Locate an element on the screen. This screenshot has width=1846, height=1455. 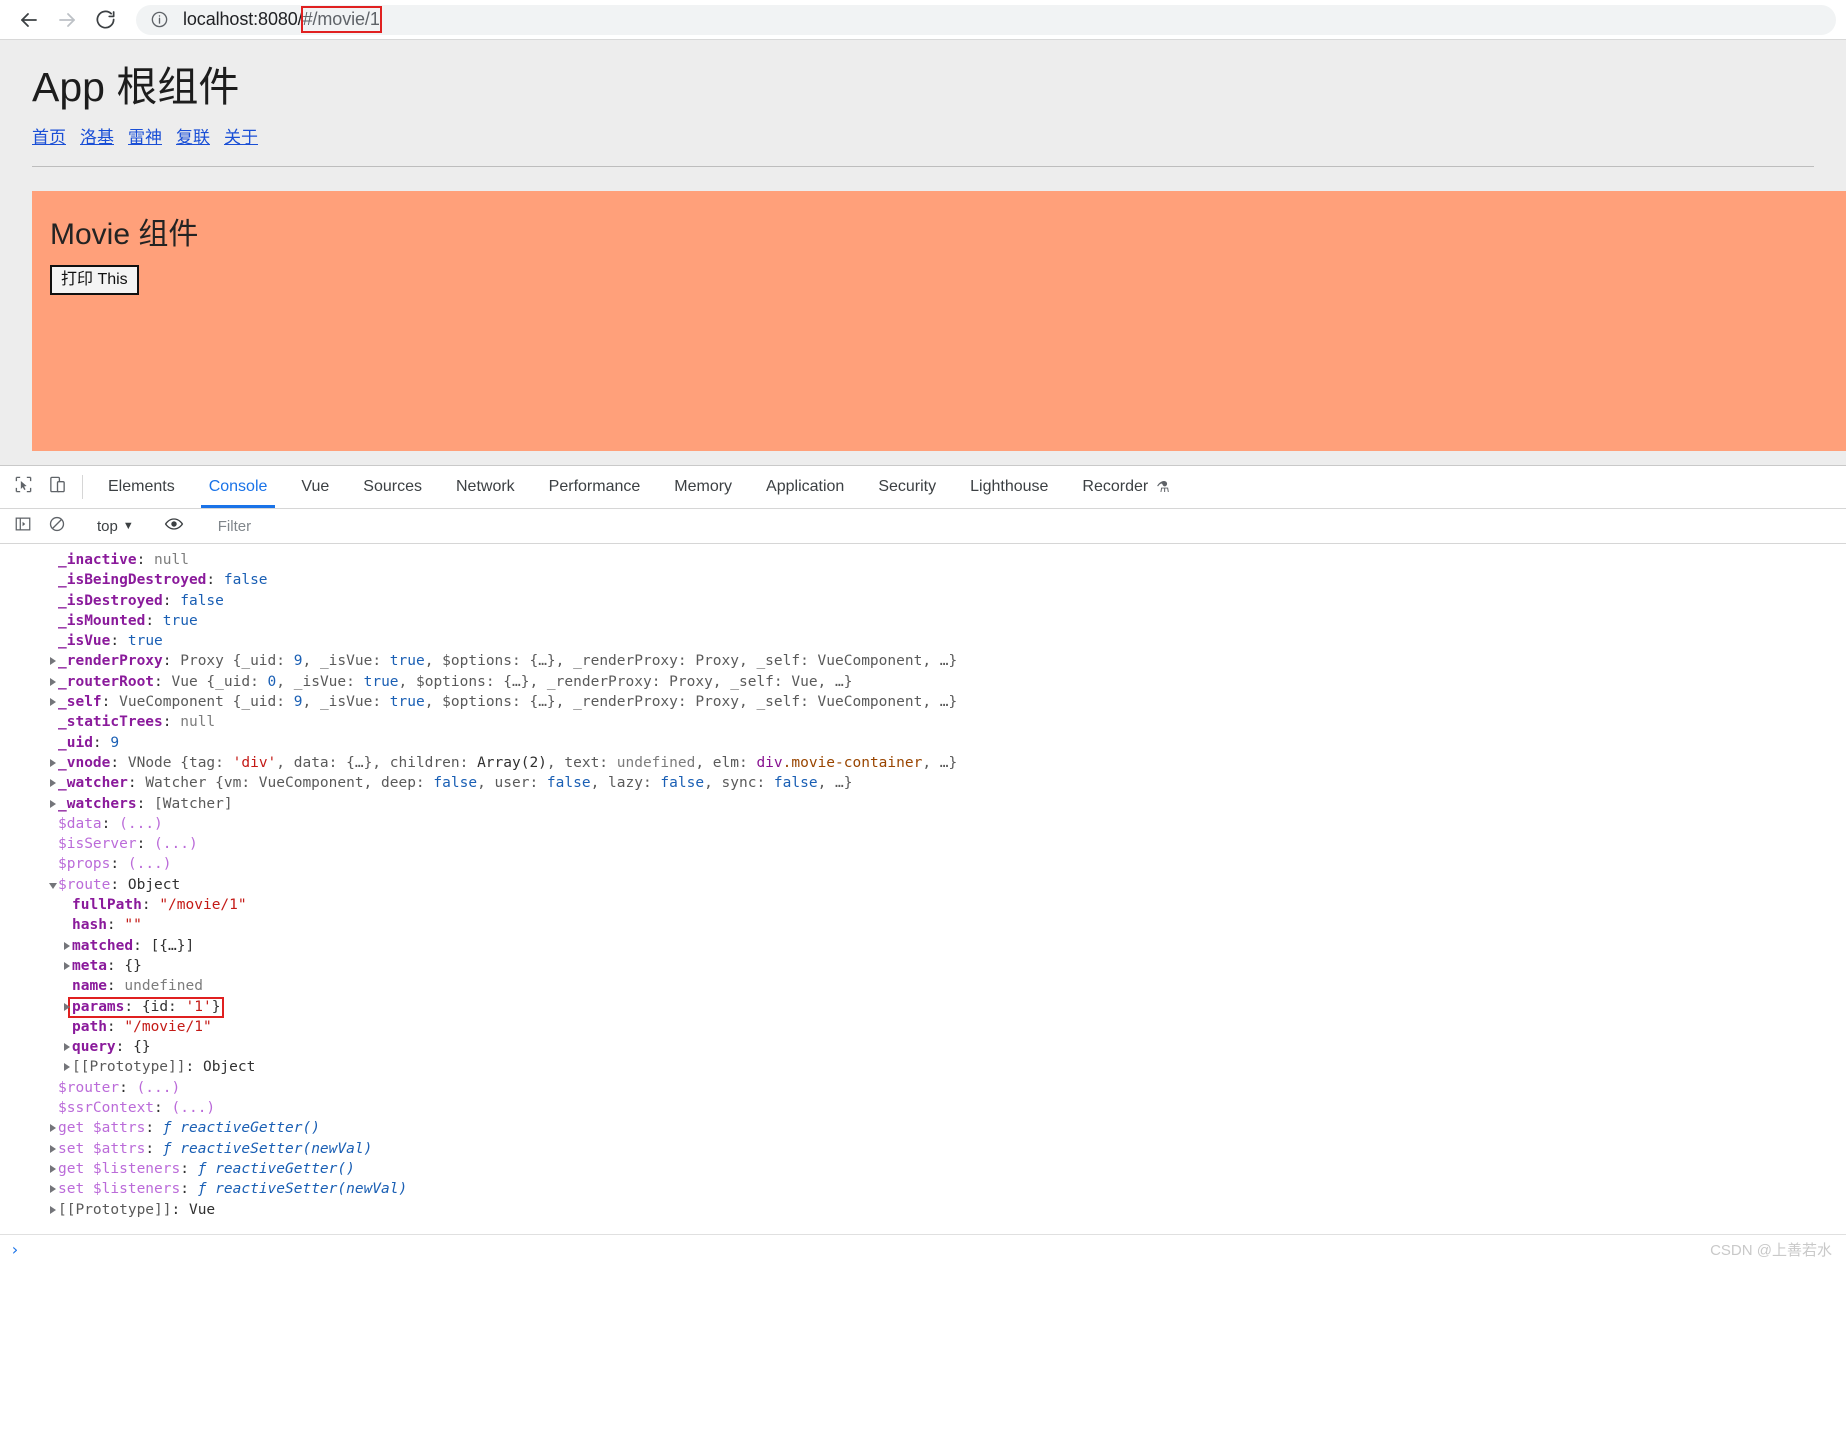
console-line-content: name: undefined is located at coordinates (137, 986).